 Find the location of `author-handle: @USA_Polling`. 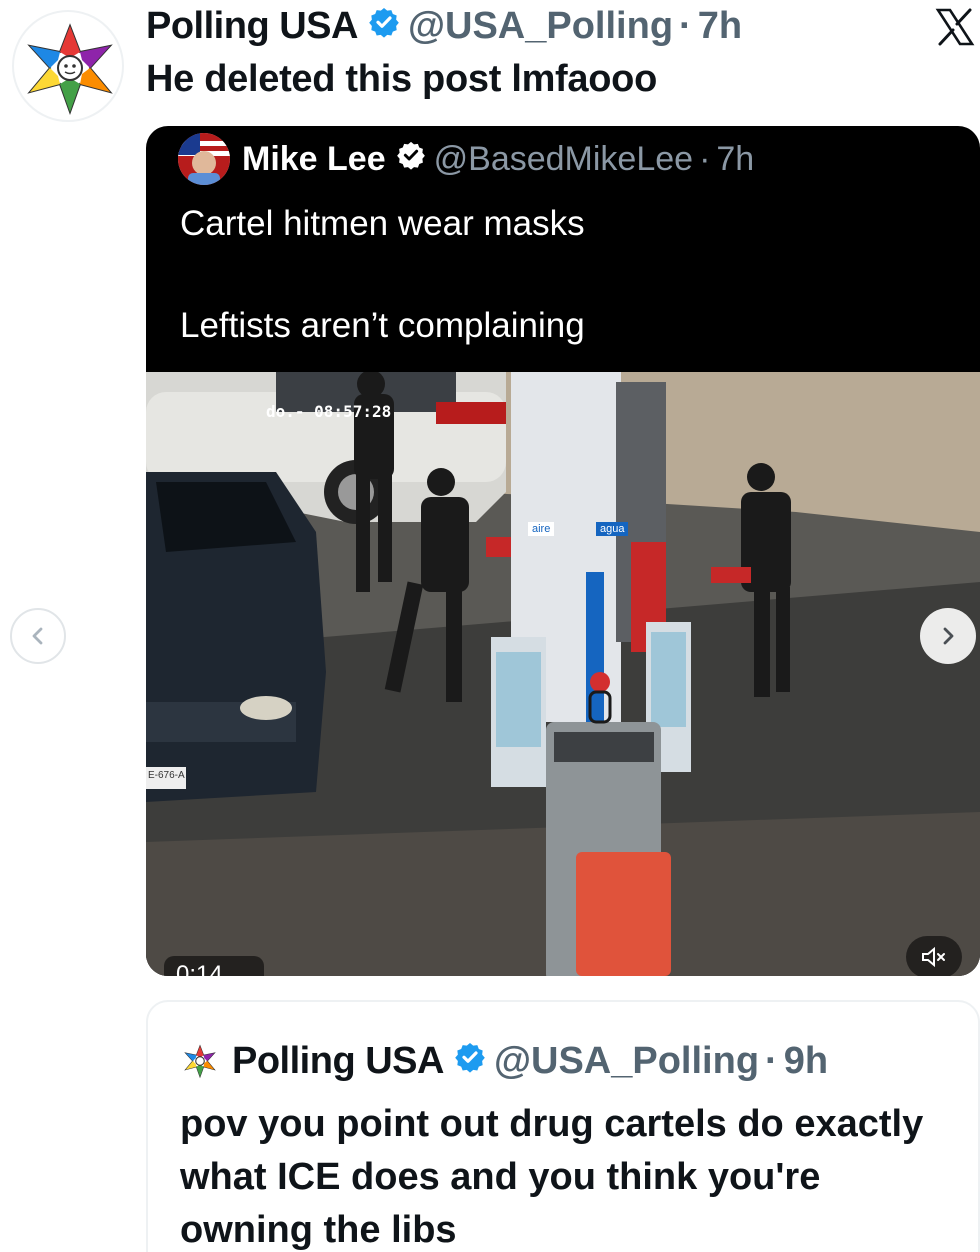

author-handle: @USA_Polling is located at coordinates (540, 26).